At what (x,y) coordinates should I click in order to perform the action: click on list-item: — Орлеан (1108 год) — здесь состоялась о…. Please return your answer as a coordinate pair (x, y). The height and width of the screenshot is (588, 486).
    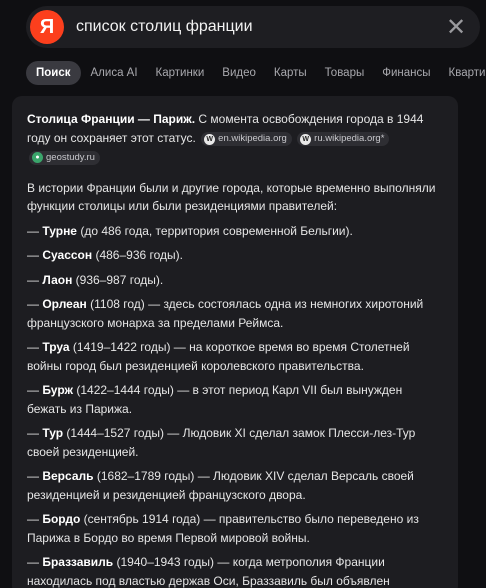
    Looking at the image, I should click on (225, 313).